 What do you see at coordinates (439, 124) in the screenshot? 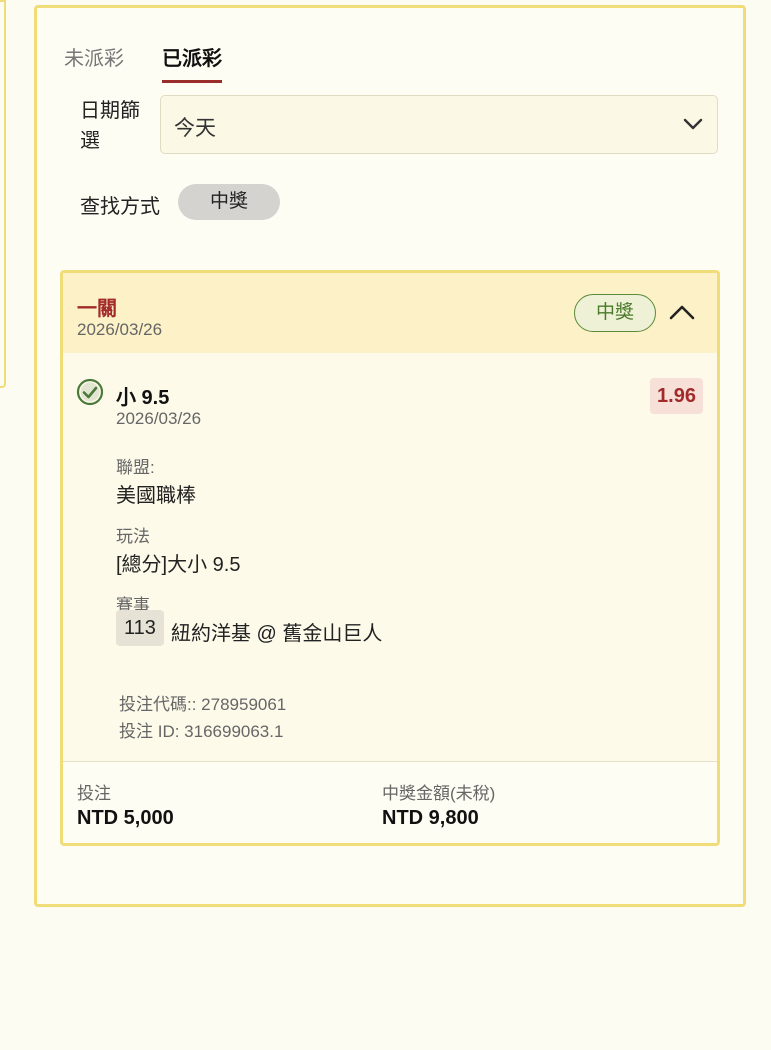
I see `date-filter-select: 今天` at bounding box center [439, 124].